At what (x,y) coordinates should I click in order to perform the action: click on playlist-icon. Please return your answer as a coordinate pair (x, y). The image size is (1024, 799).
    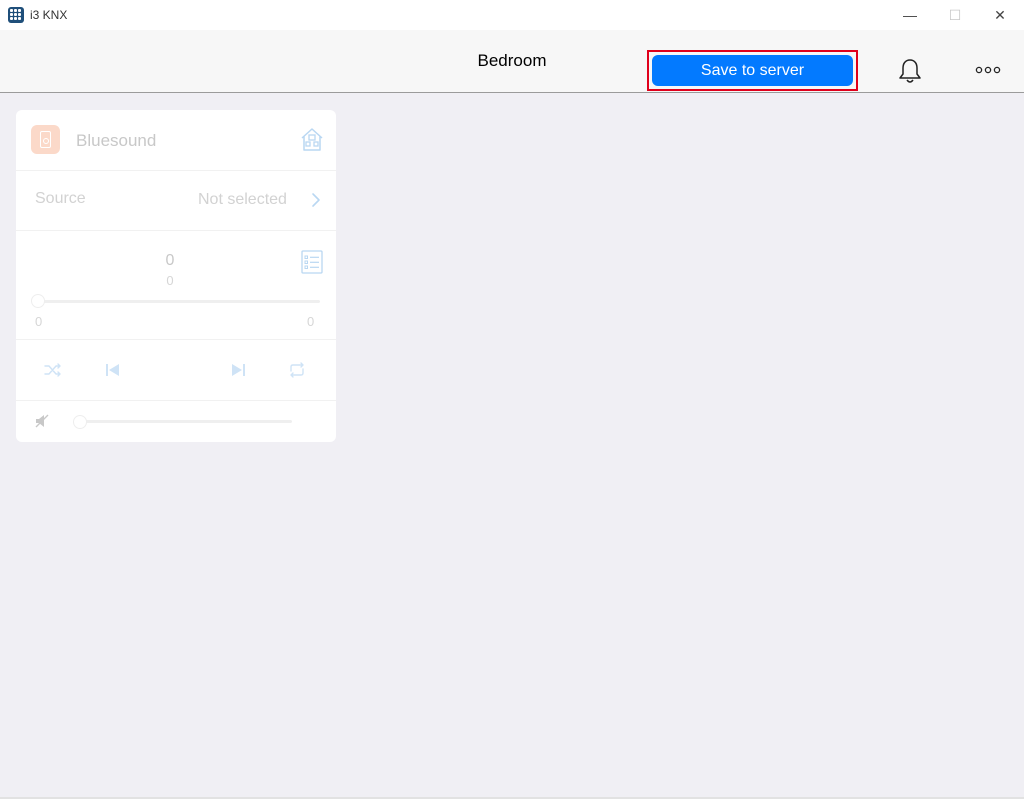
    Looking at the image, I should click on (312, 262).